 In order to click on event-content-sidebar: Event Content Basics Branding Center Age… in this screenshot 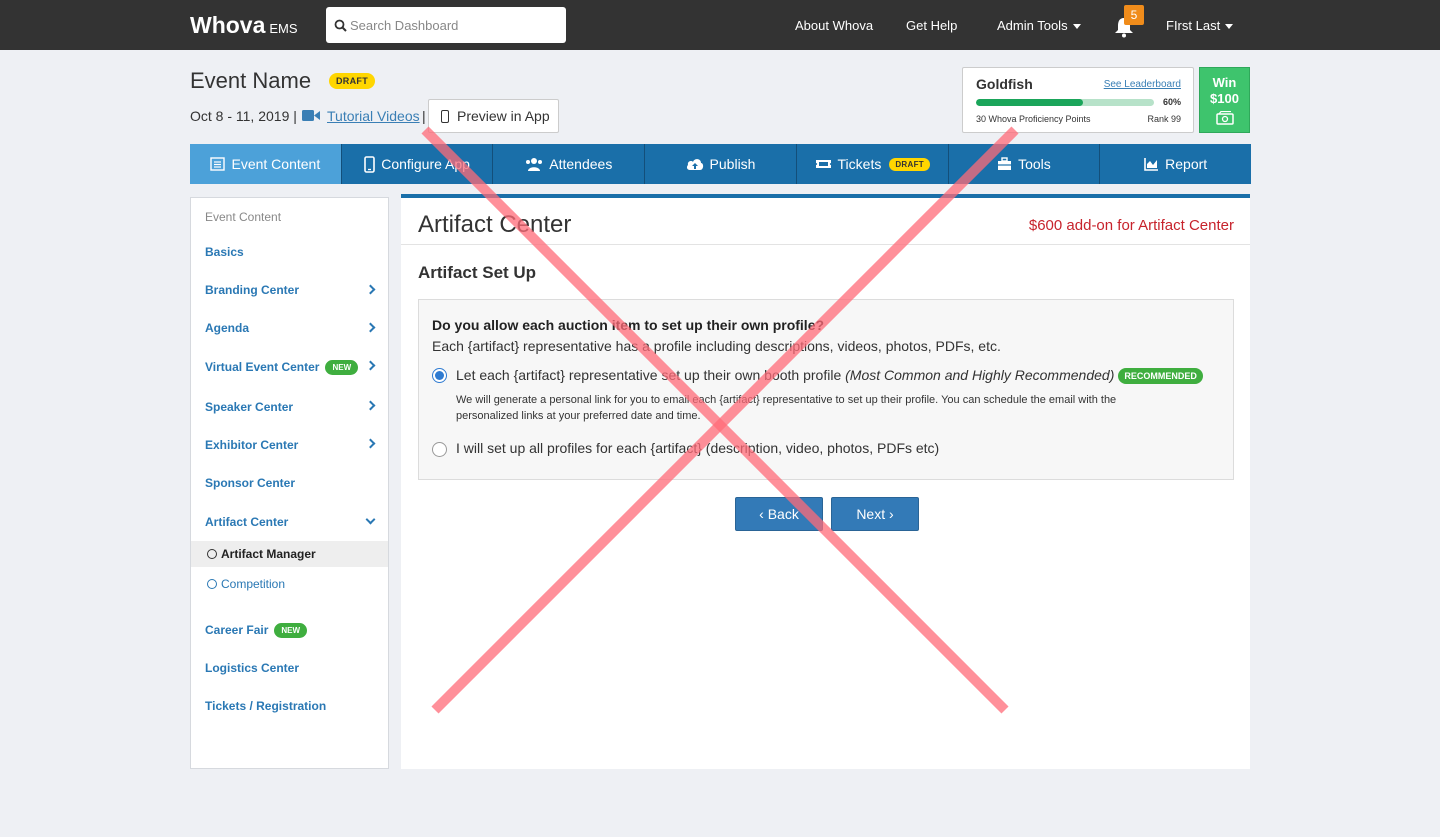, I will do `click(289, 483)`.